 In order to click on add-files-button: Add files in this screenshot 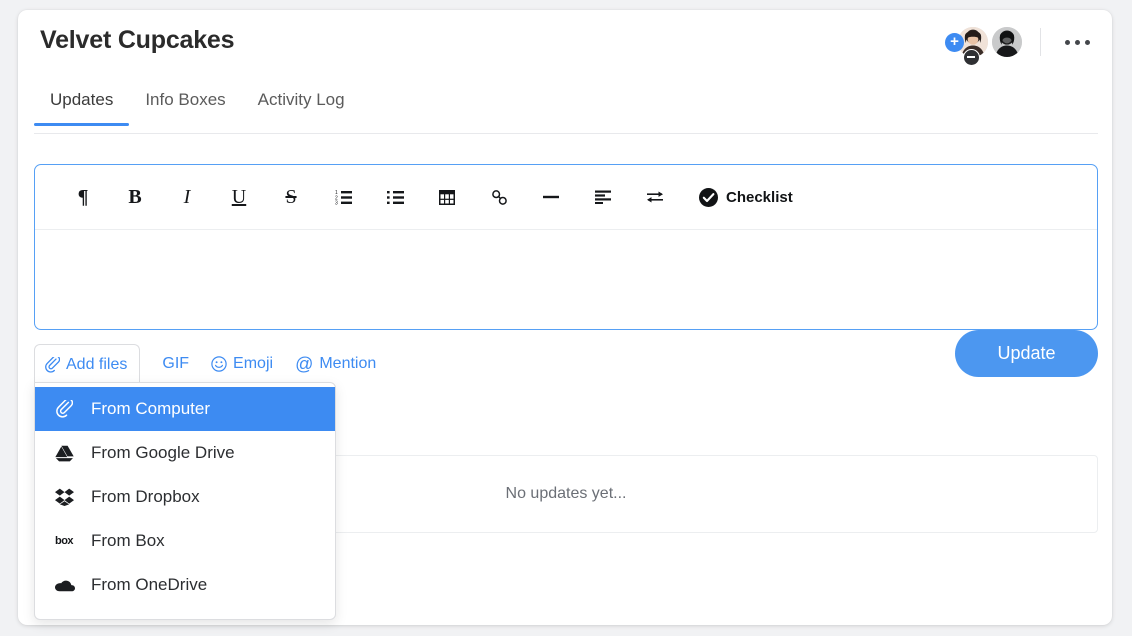, I will do `click(87, 364)`.